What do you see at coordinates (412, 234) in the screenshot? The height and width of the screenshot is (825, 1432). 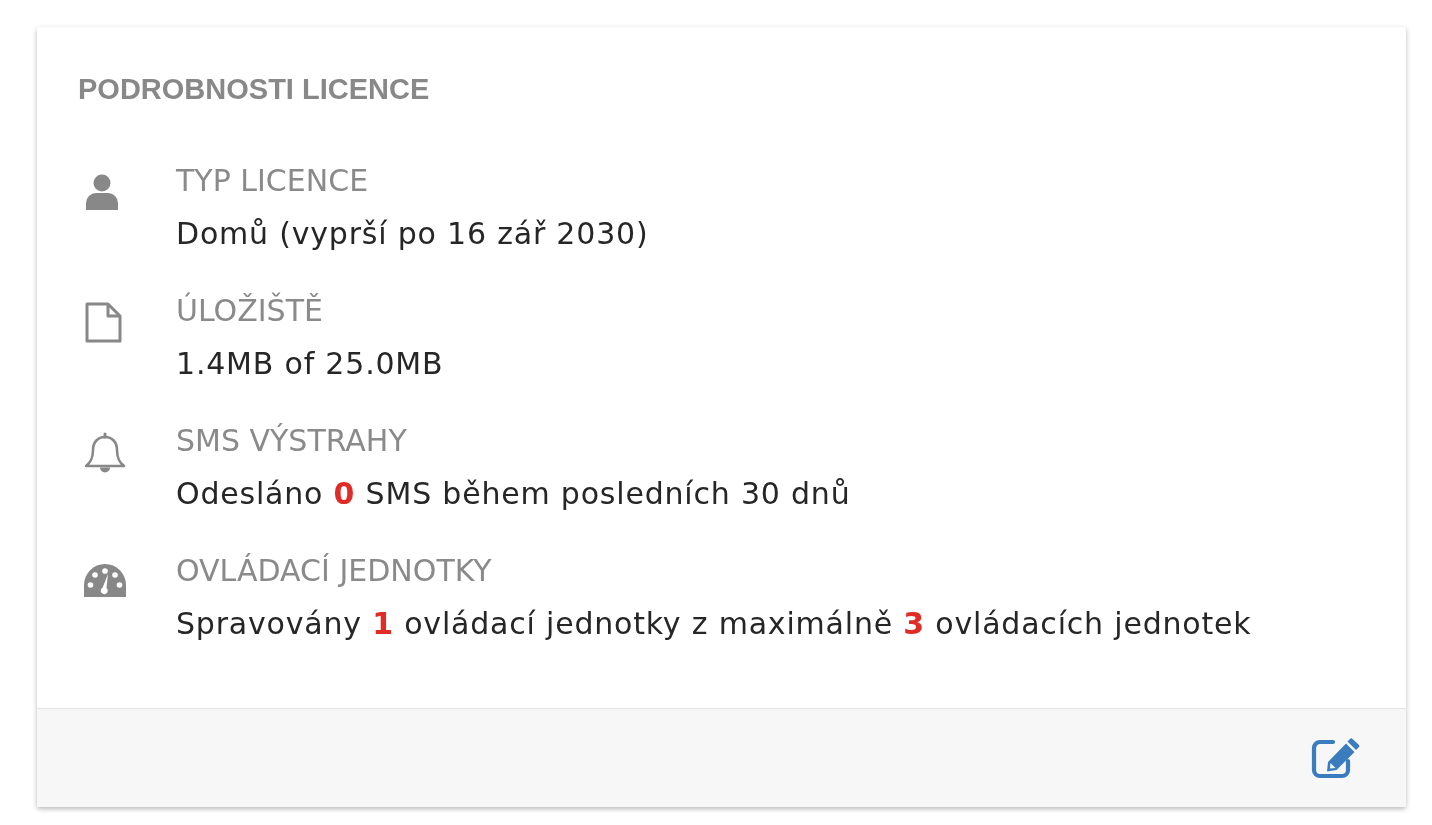 I see `field-value: Domů (vyprší po 16 zář 2030)` at bounding box center [412, 234].